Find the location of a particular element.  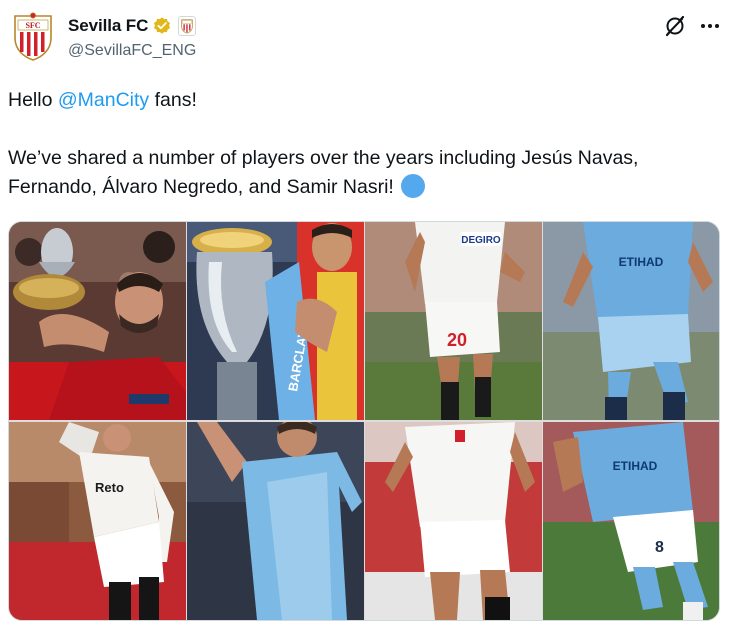

photo-4: ETIHAD is located at coordinates (631, 321).